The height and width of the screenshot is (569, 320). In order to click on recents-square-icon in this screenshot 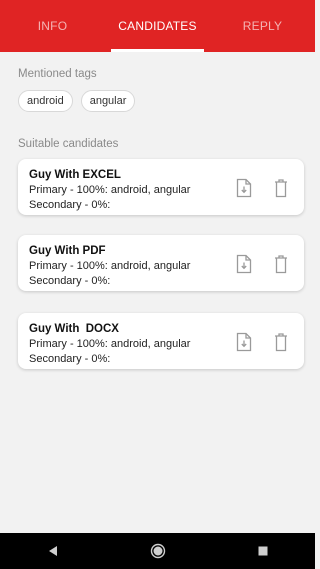, I will do `click(262, 551)`.